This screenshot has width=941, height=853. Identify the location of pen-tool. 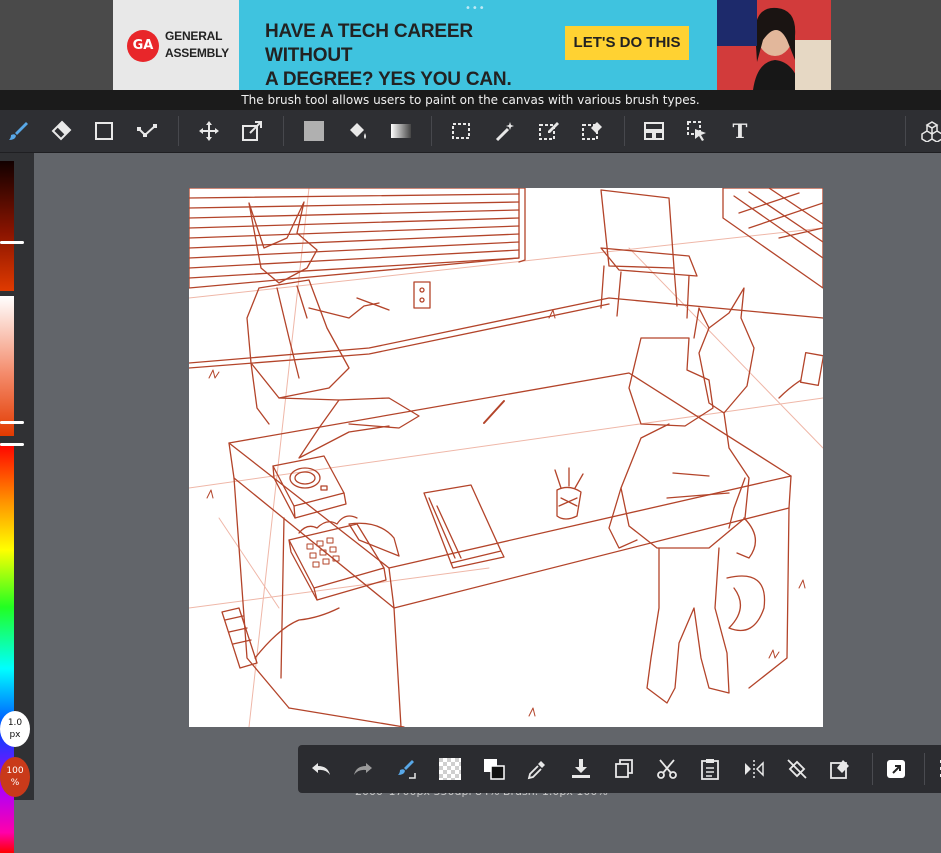
(147, 131).